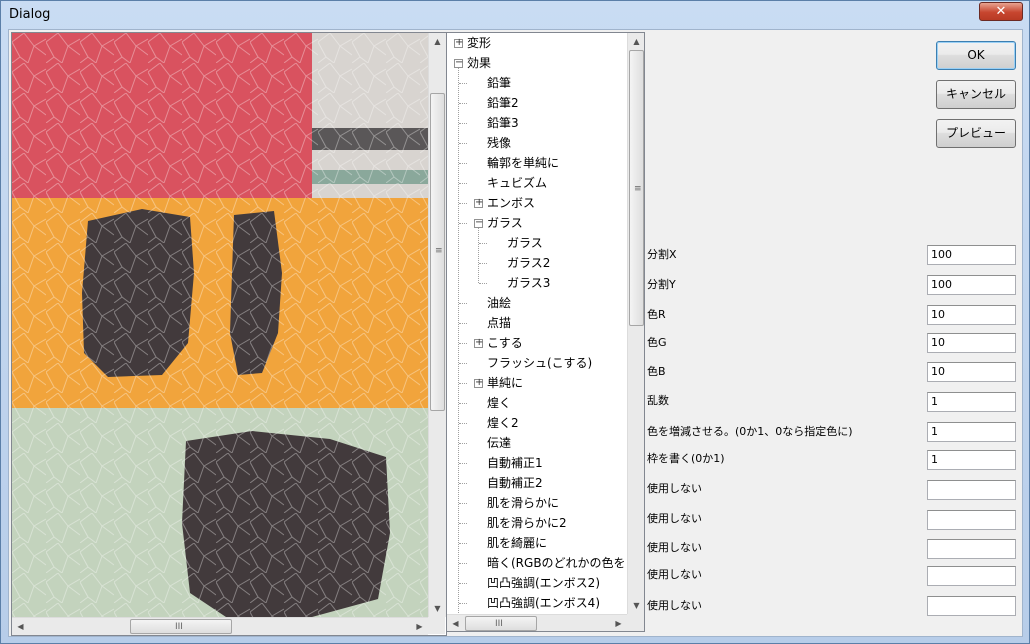  What do you see at coordinates (30, 14) in the screenshot?
I see `window-title: Dialog` at bounding box center [30, 14].